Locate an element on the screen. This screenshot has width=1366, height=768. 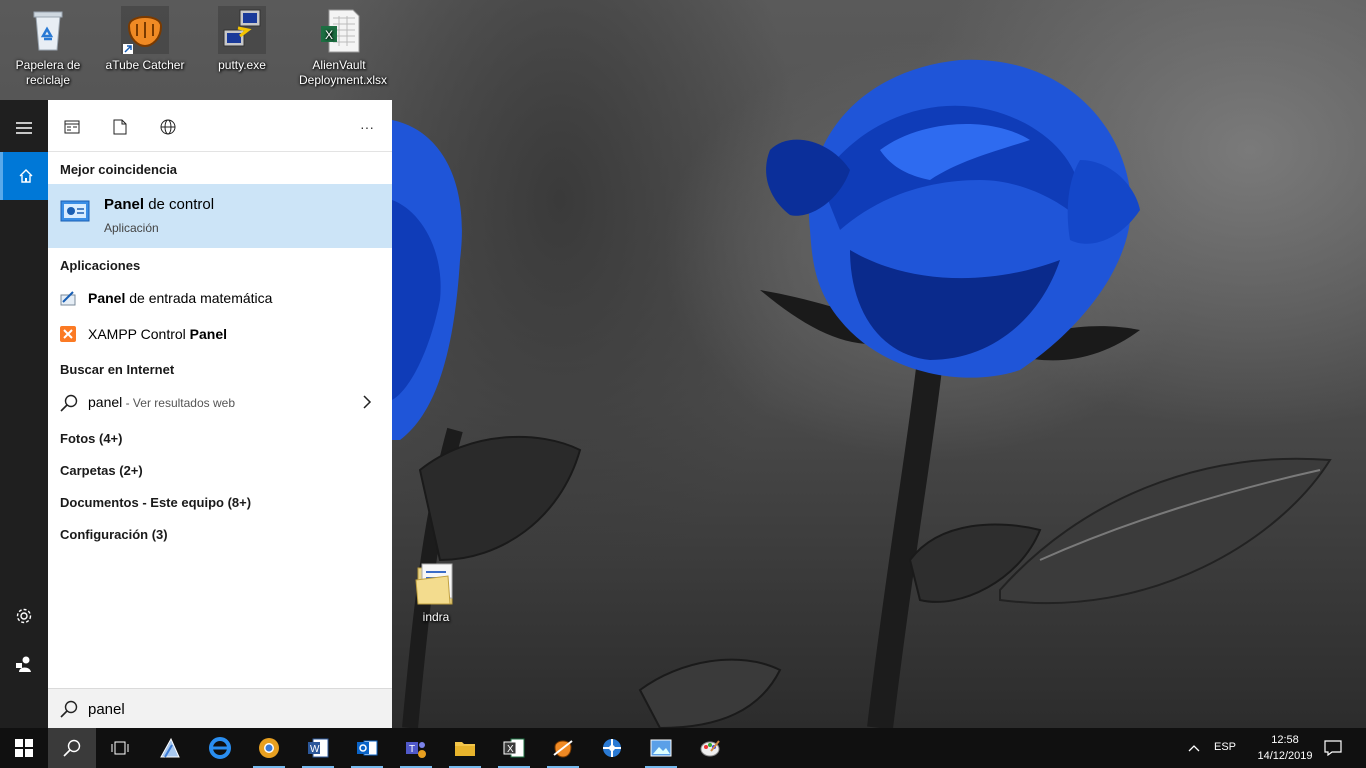
category-settings: Configuración (3) is located at coordinates (114, 534).